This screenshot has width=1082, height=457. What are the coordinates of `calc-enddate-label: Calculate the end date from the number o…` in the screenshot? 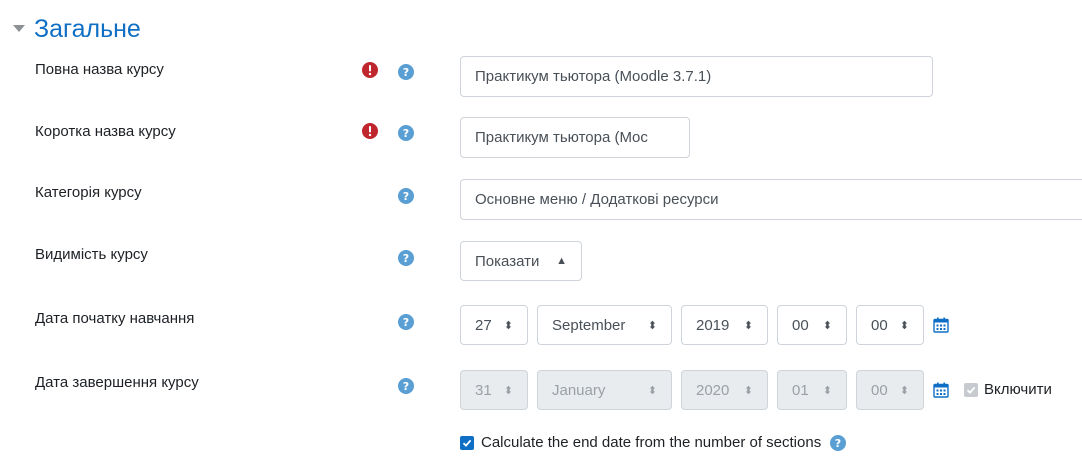 It's located at (651, 442).